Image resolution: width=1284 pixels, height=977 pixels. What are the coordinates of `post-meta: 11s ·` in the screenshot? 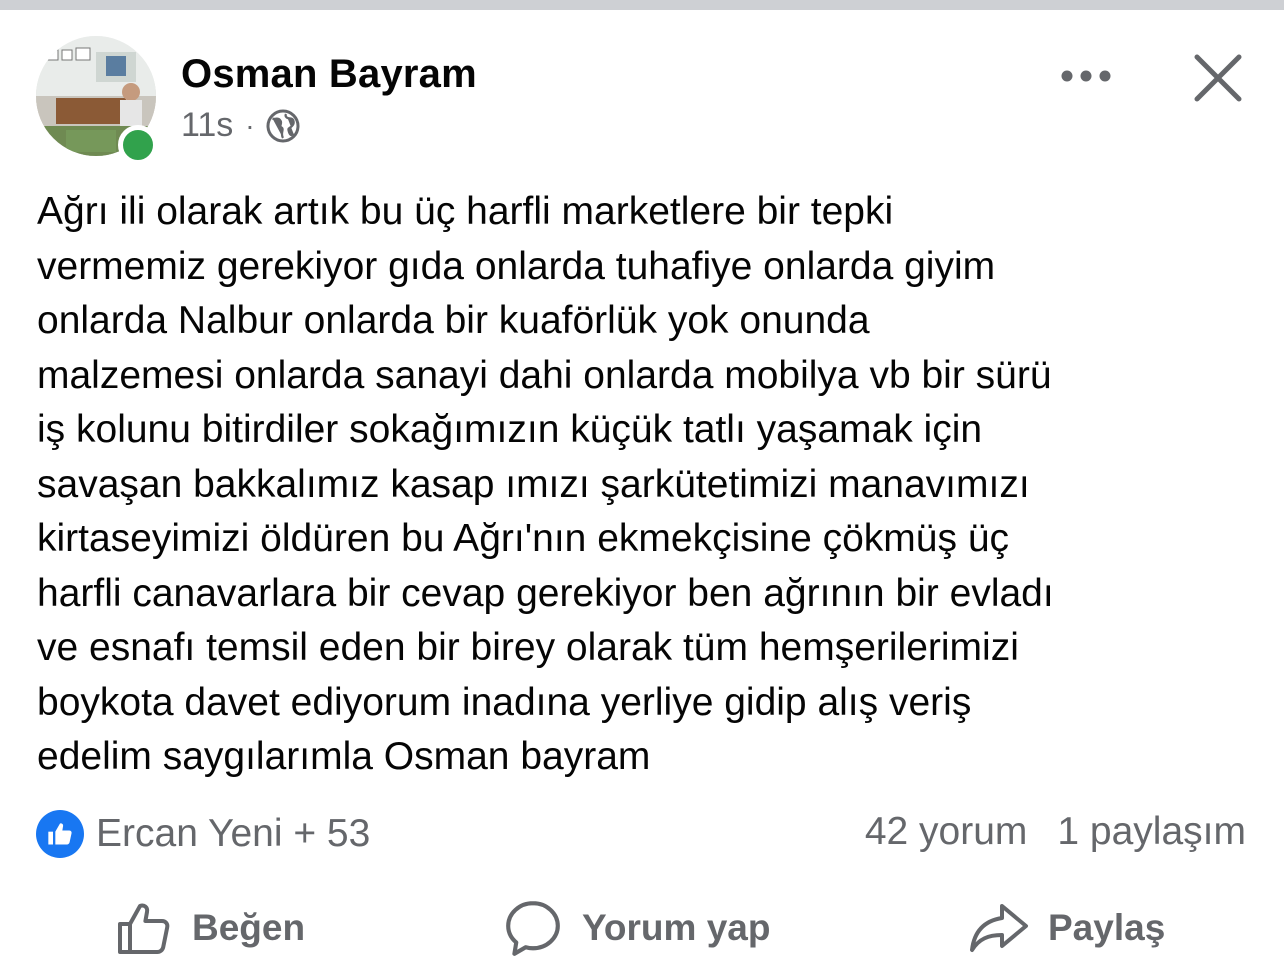 It's located at (241, 125).